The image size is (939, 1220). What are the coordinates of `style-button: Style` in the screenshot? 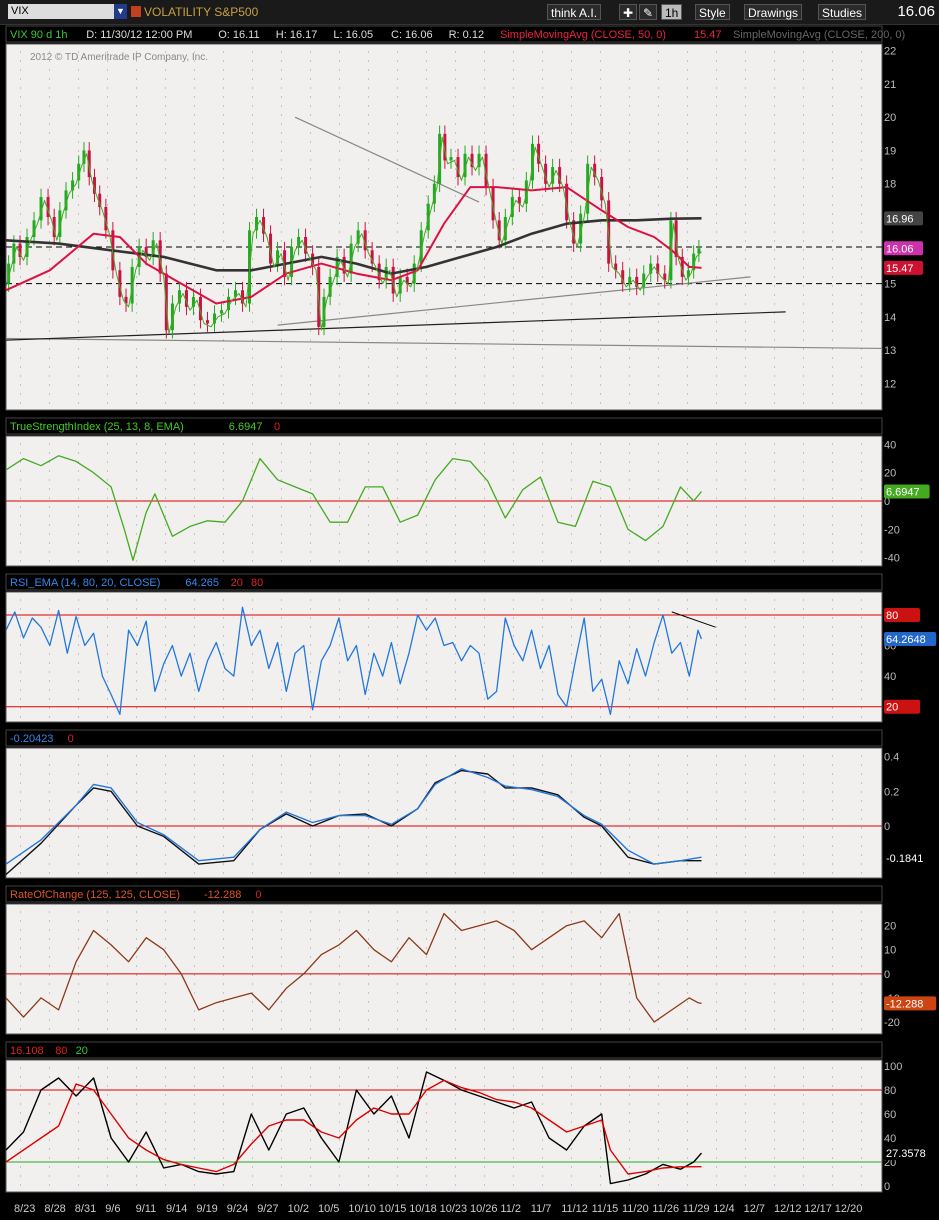 It's located at (712, 12).